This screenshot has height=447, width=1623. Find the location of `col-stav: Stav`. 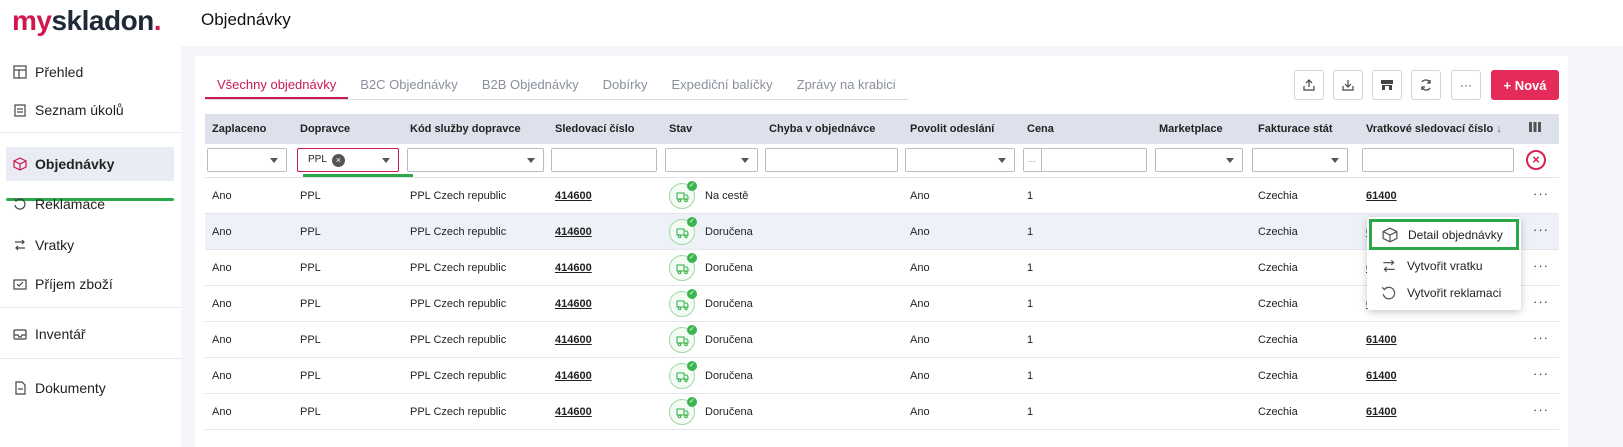

col-stav: Stav is located at coordinates (680, 129).